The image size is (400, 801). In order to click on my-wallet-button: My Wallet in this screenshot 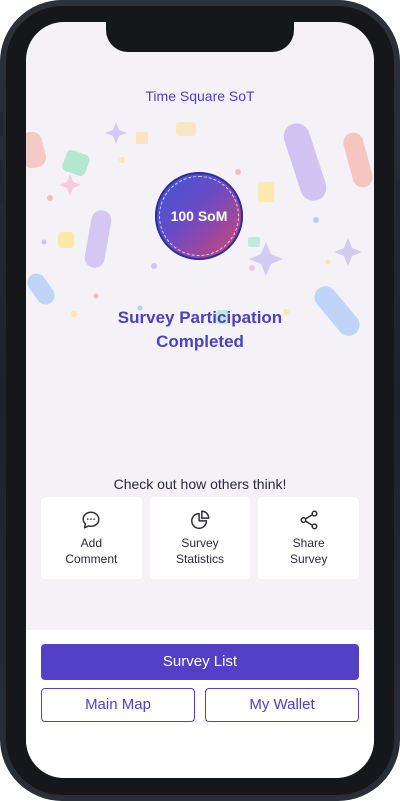, I will do `click(282, 705)`.